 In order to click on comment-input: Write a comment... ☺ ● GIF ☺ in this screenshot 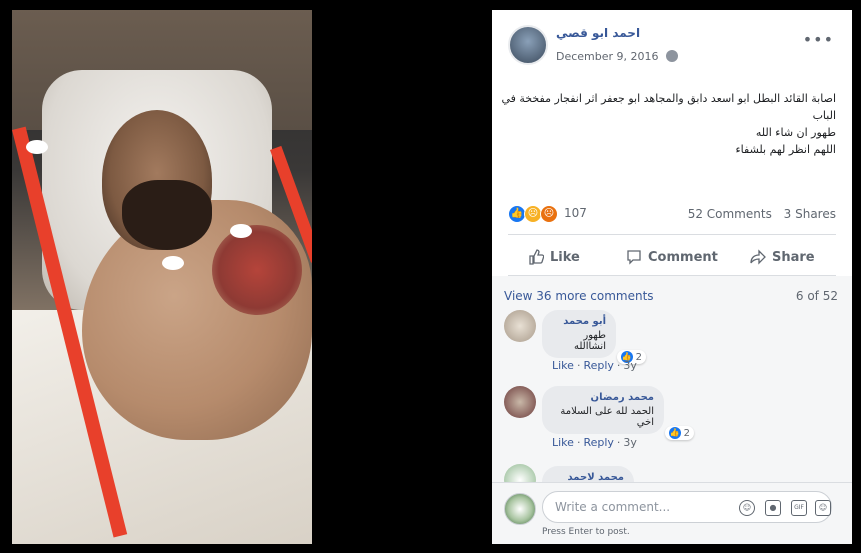, I will do `click(687, 507)`.